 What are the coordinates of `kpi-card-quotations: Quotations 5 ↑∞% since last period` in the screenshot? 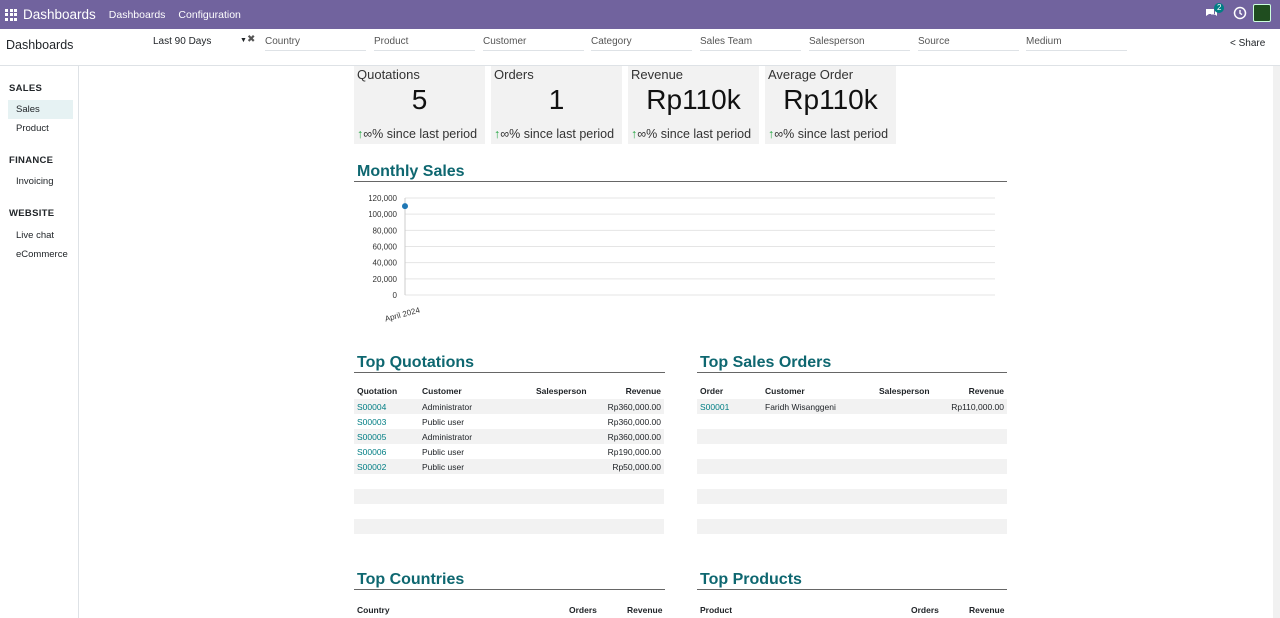 It's located at (419, 105).